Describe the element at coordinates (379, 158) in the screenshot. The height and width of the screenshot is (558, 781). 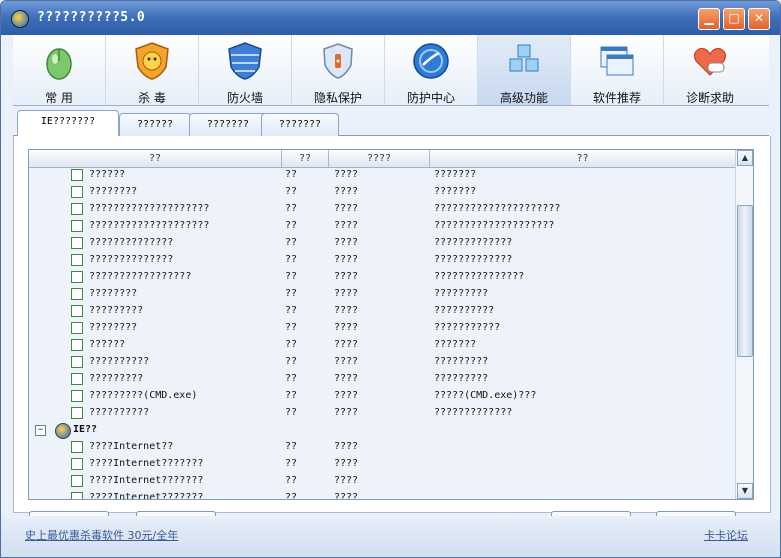
I see `column-header-3: ????` at that location.